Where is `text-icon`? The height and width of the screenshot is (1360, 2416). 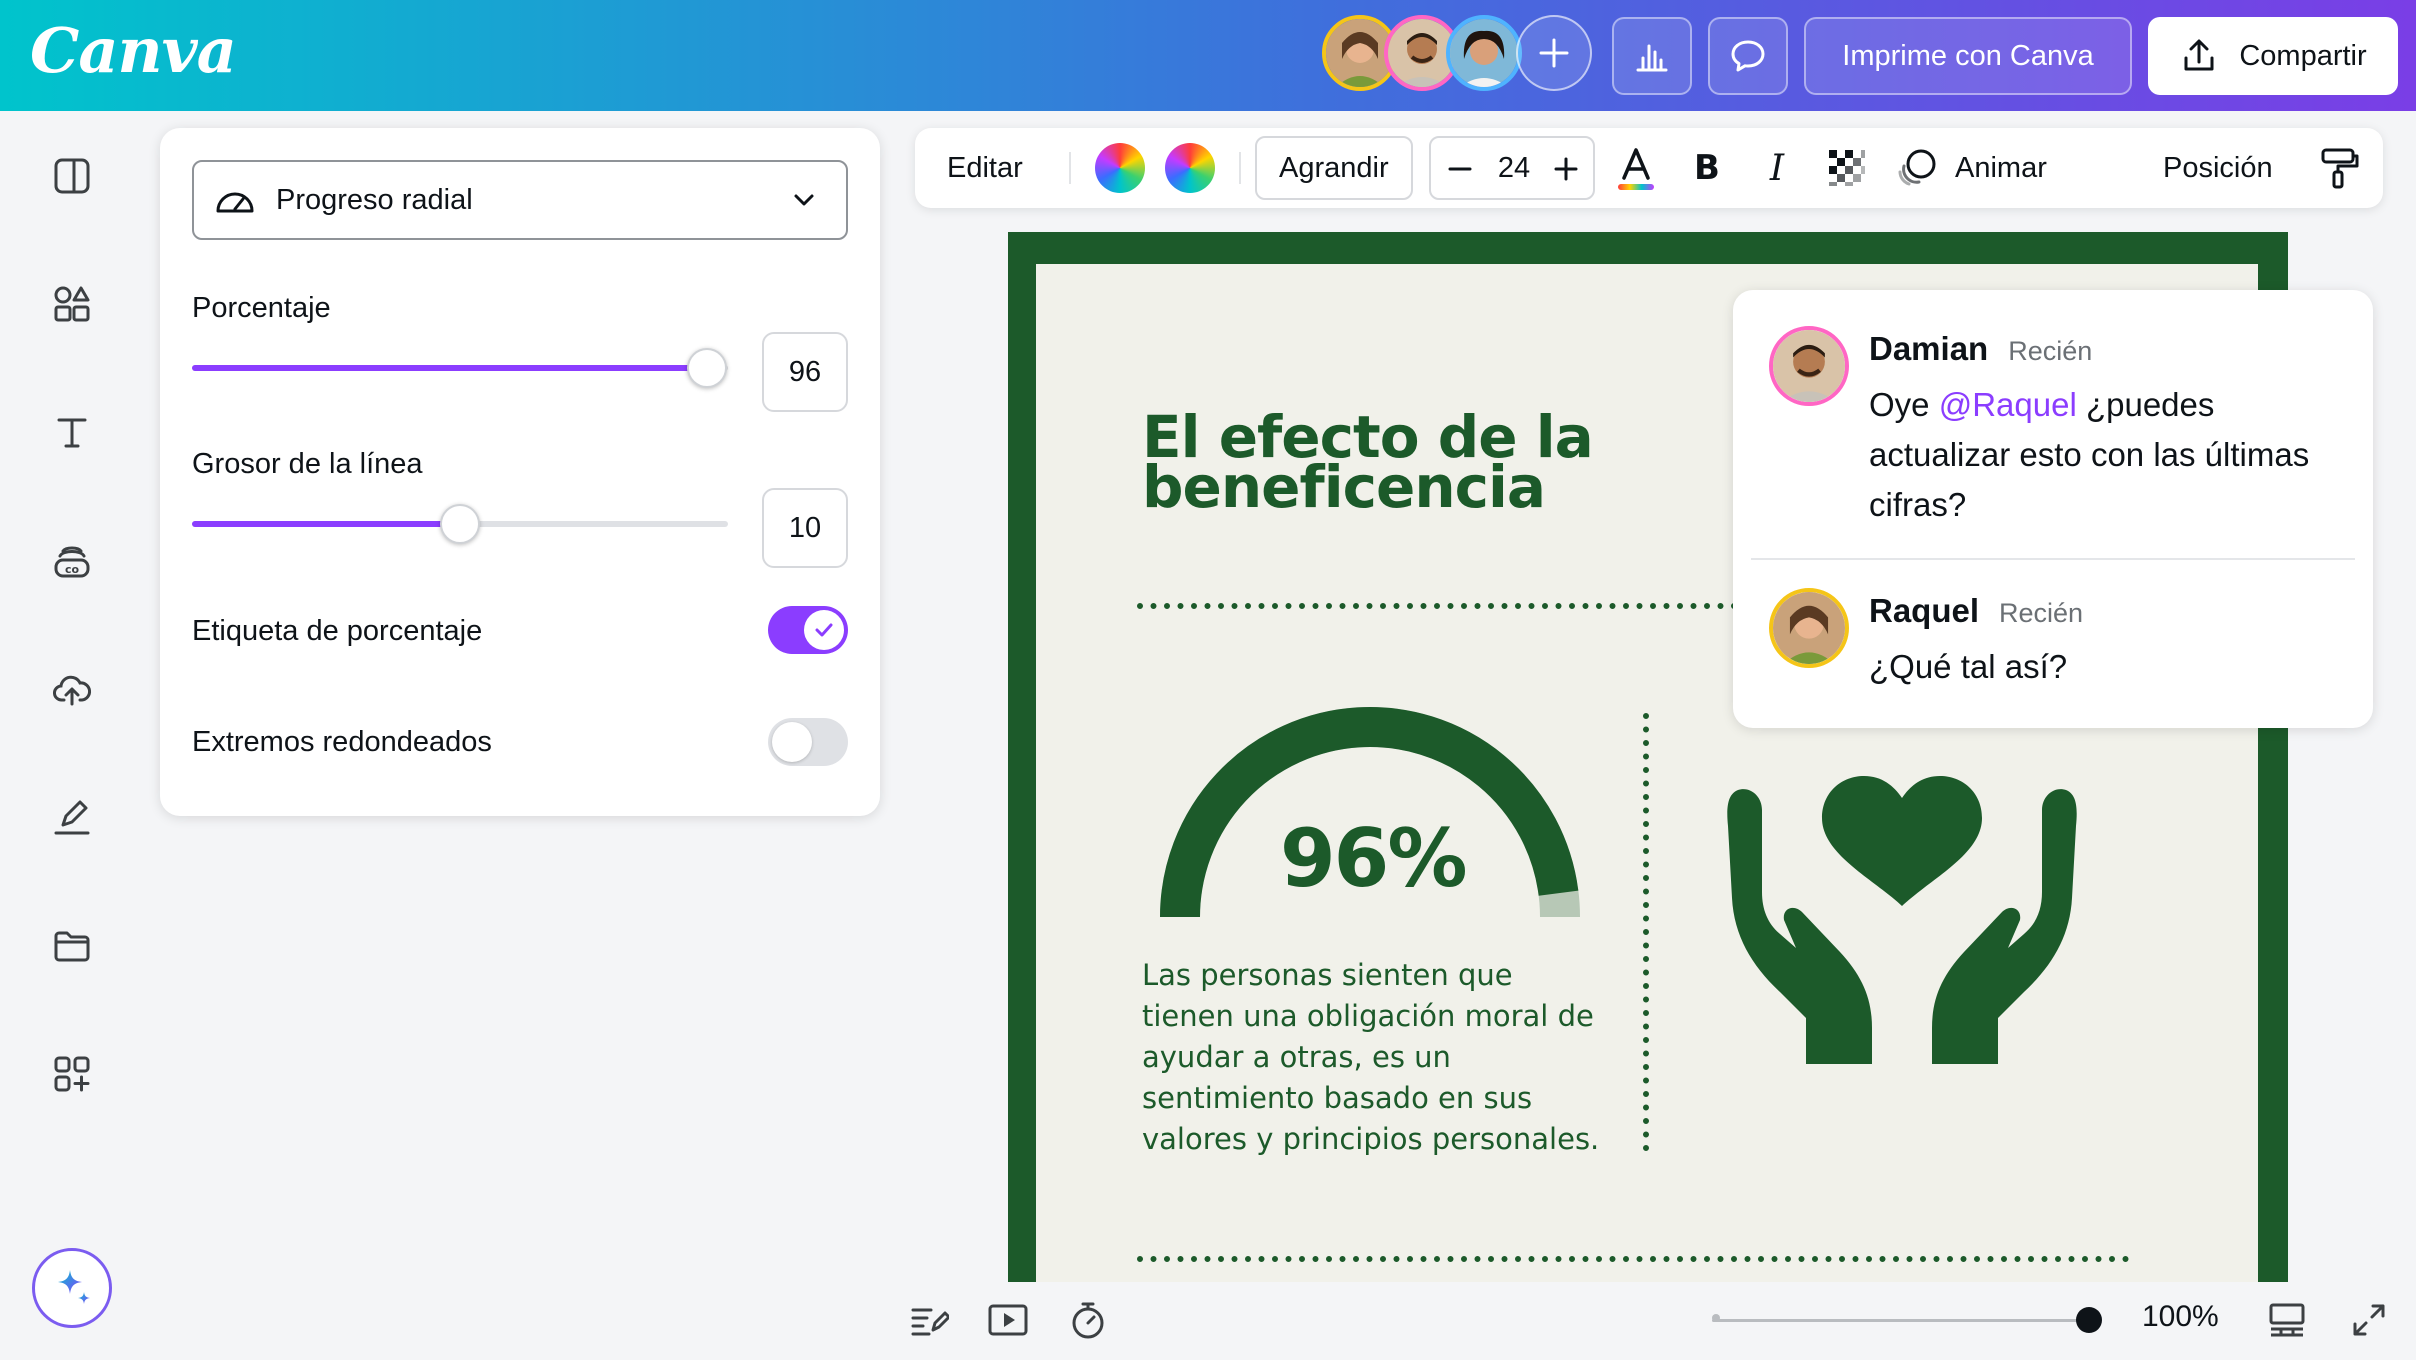 text-icon is located at coordinates (72, 433).